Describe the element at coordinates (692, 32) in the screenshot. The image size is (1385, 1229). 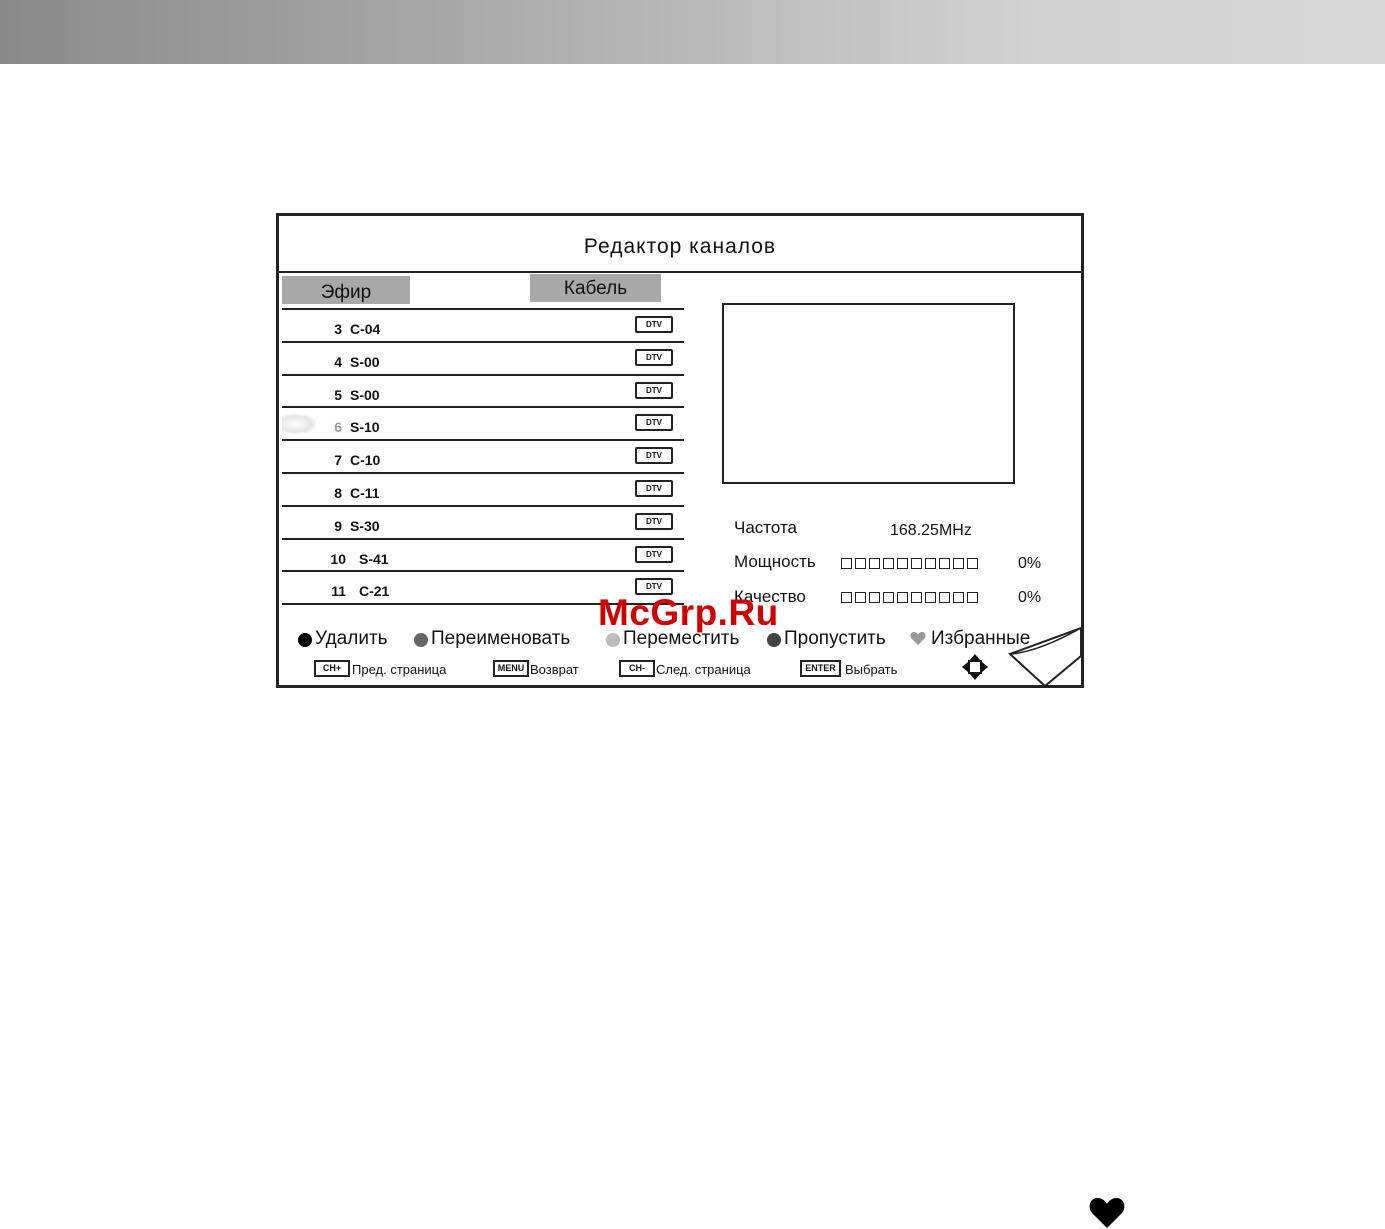
I see `header-bar` at that location.